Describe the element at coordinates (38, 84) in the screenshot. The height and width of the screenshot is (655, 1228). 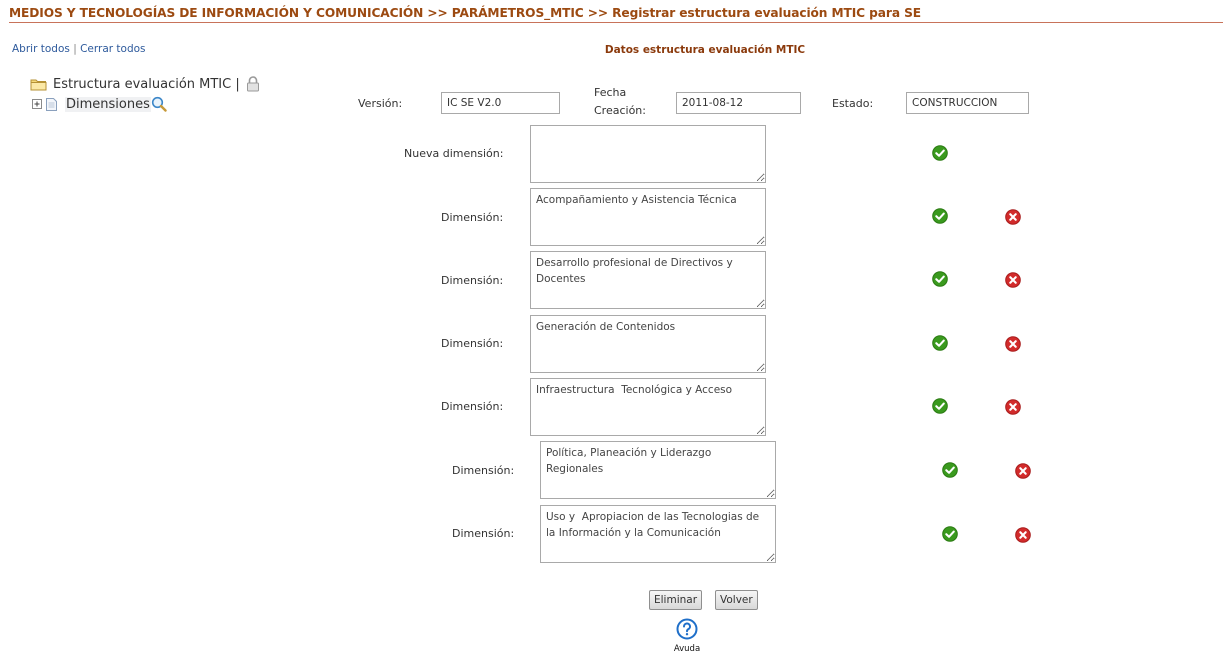
I see `folder-icon` at that location.